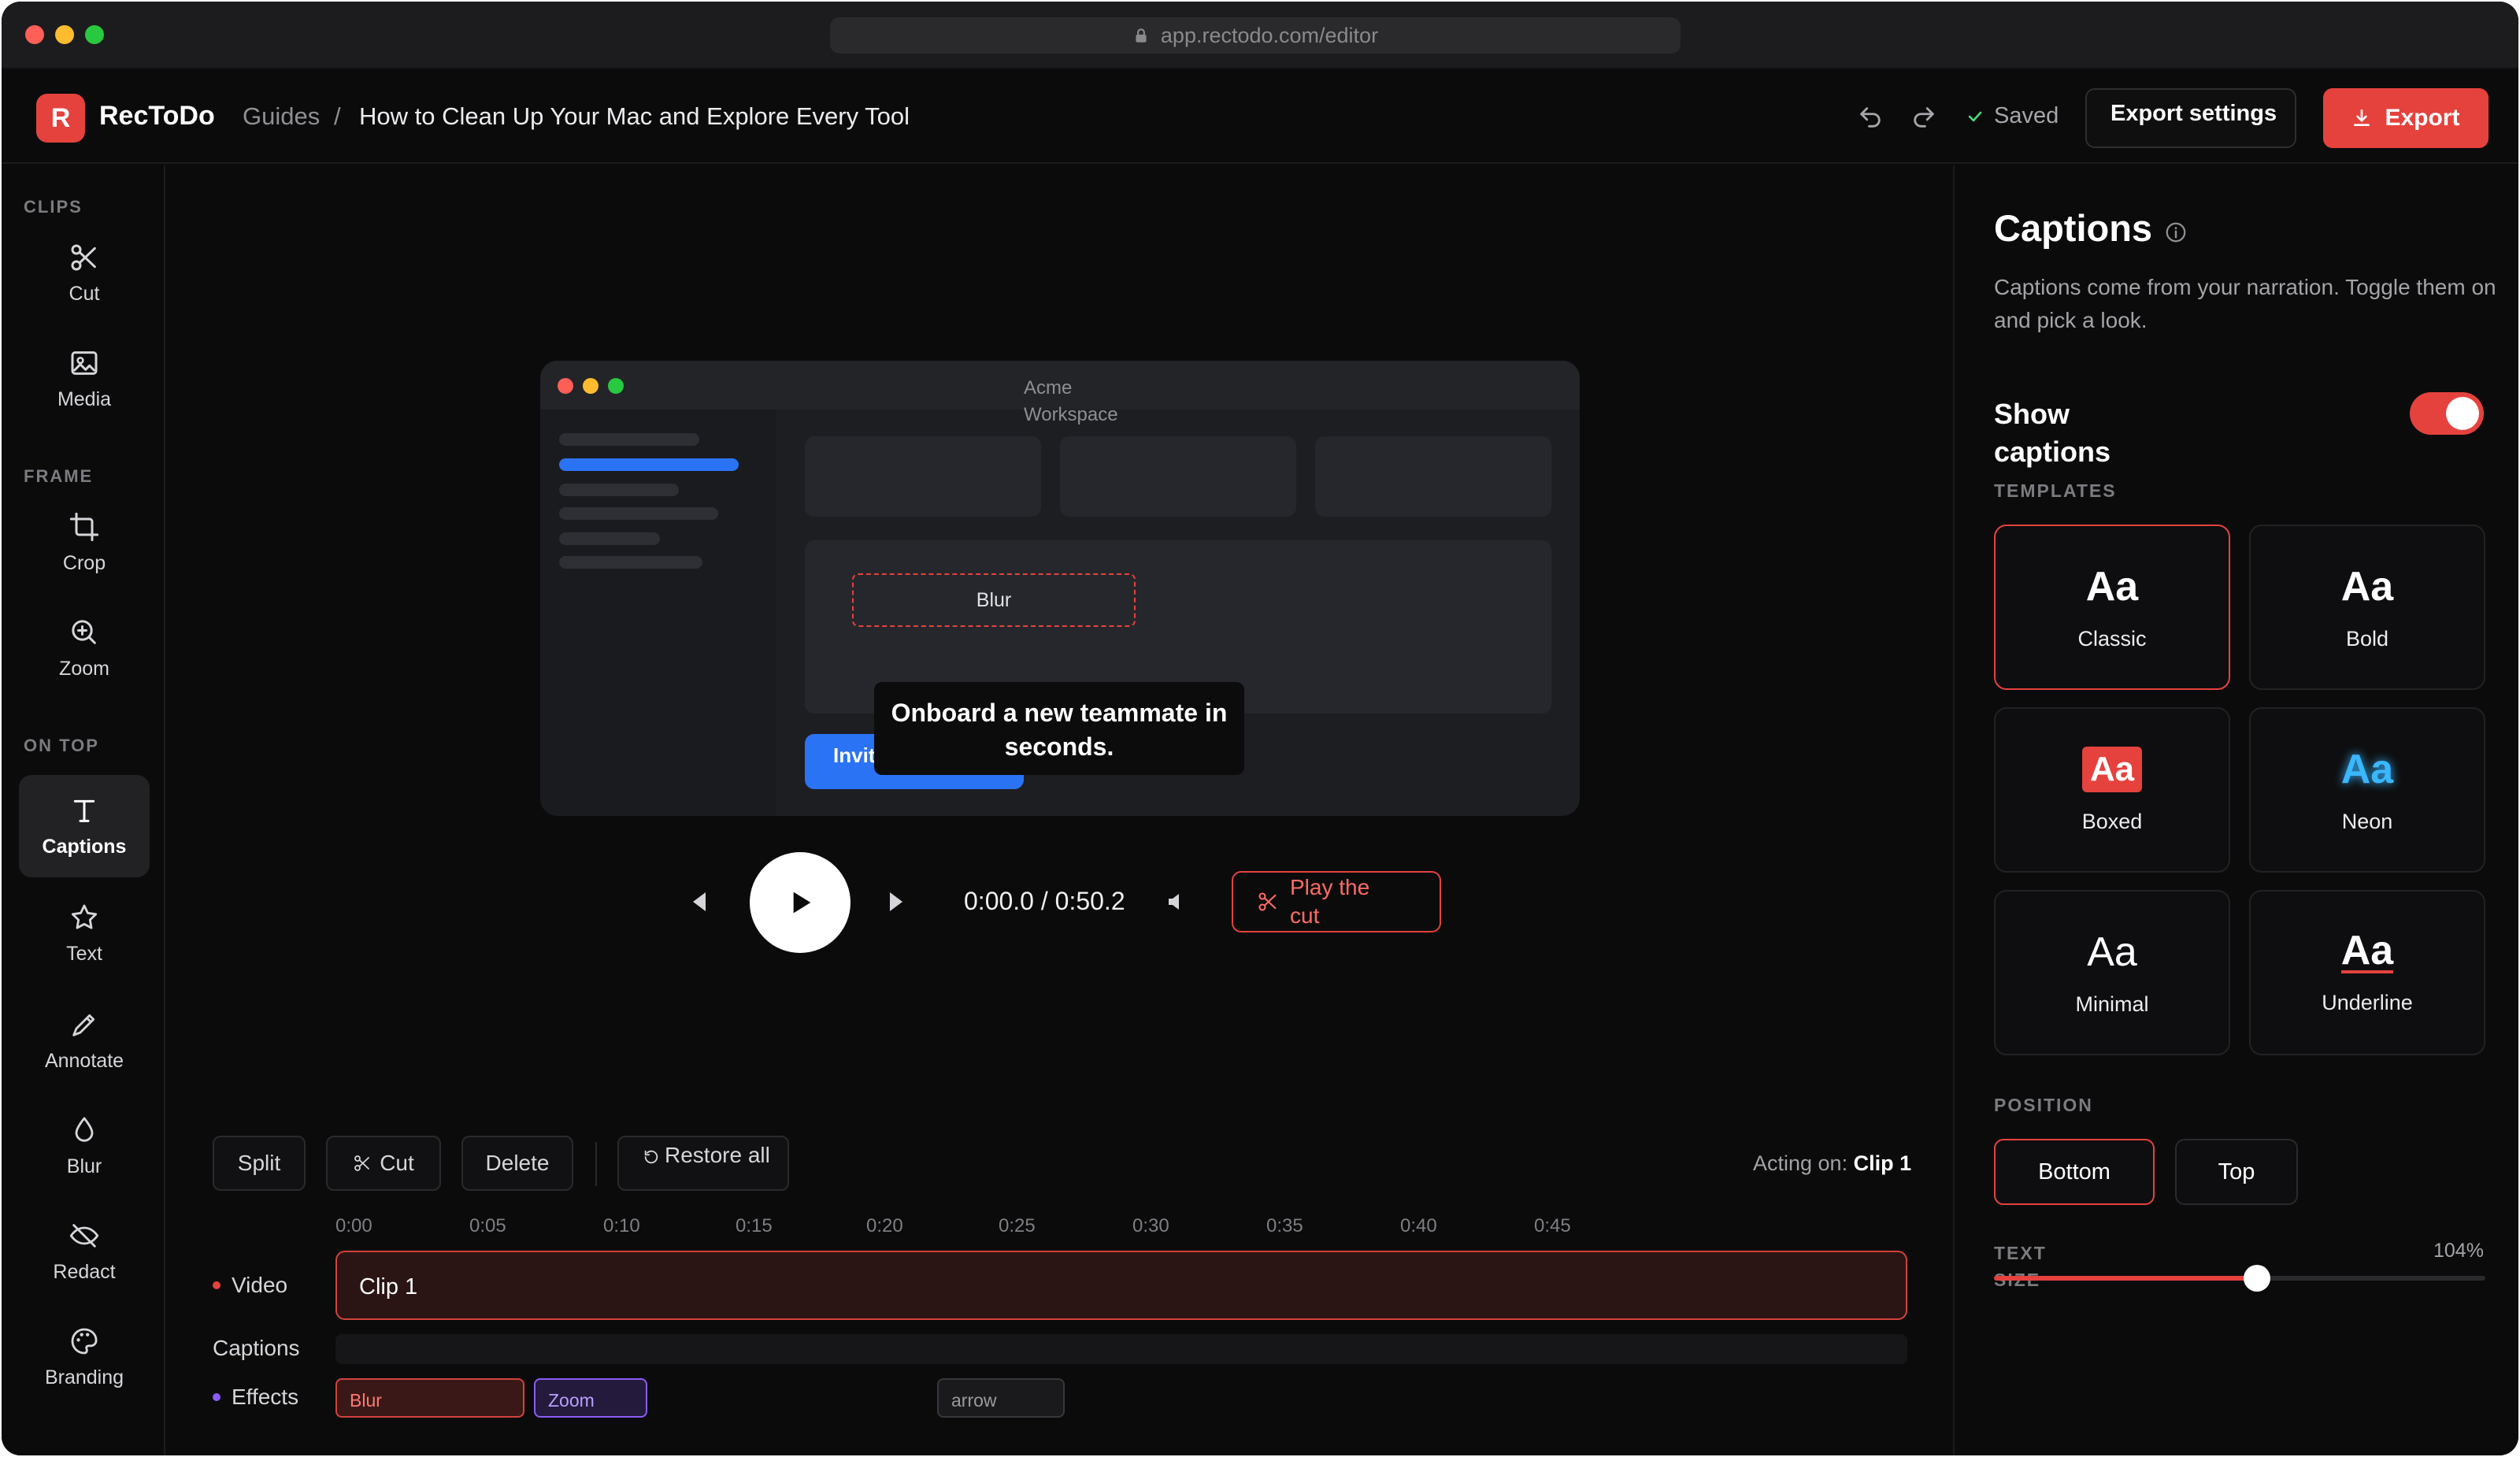 This screenshot has height=1457, width=2520. What do you see at coordinates (64, 34) in the screenshot?
I see `minimize-window-button` at bounding box center [64, 34].